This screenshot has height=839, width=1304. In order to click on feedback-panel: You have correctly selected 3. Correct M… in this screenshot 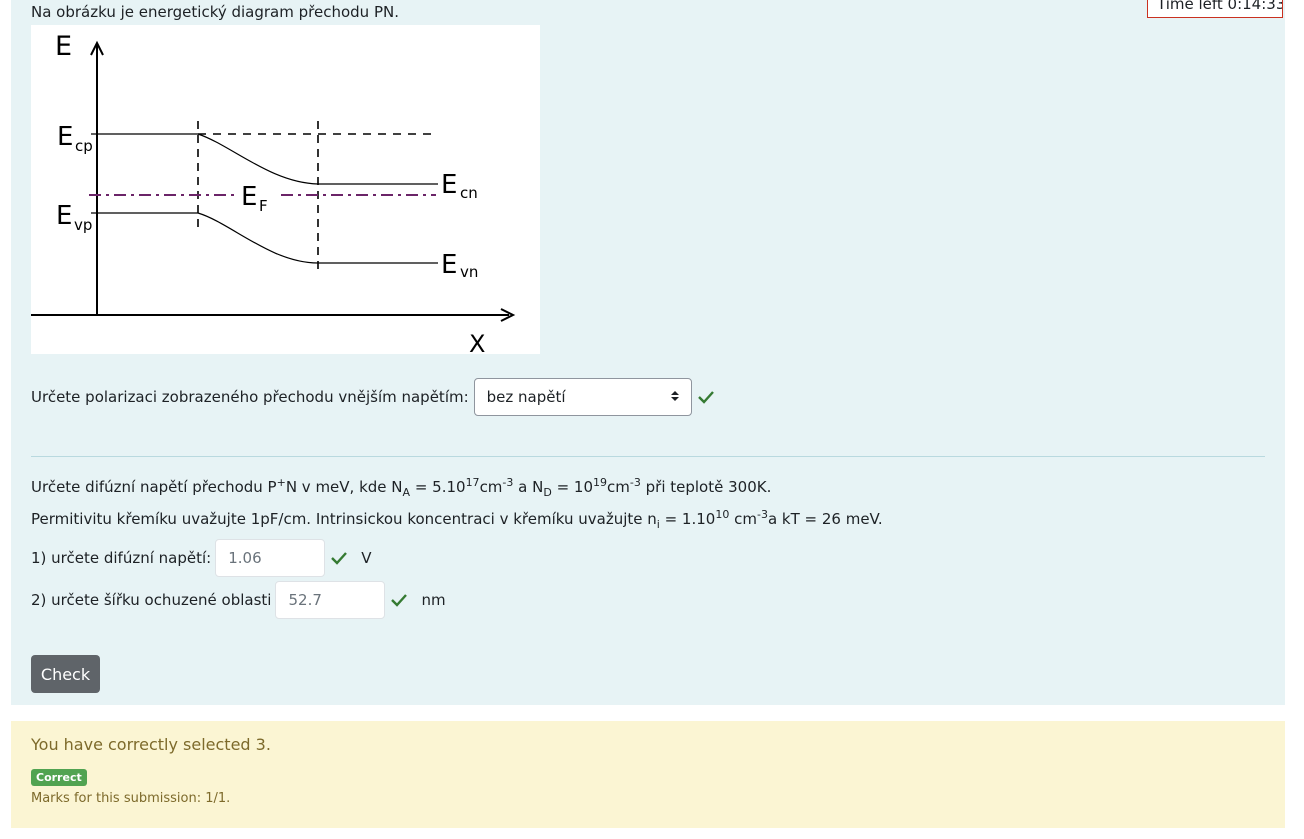, I will do `click(648, 774)`.